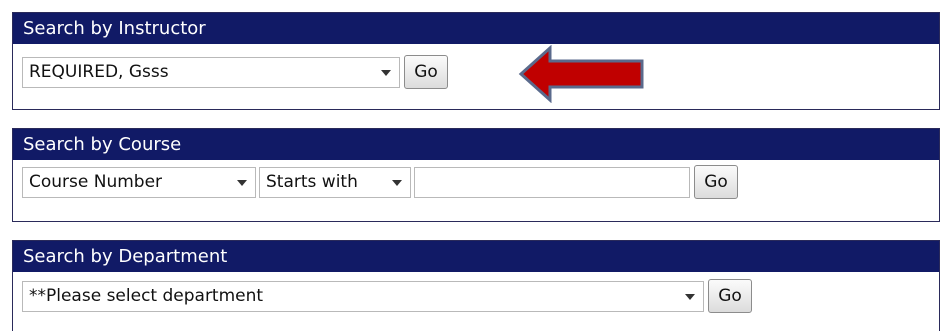 The image size is (940, 331). I want to click on course-match-select: Starts with, so click(335, 182).